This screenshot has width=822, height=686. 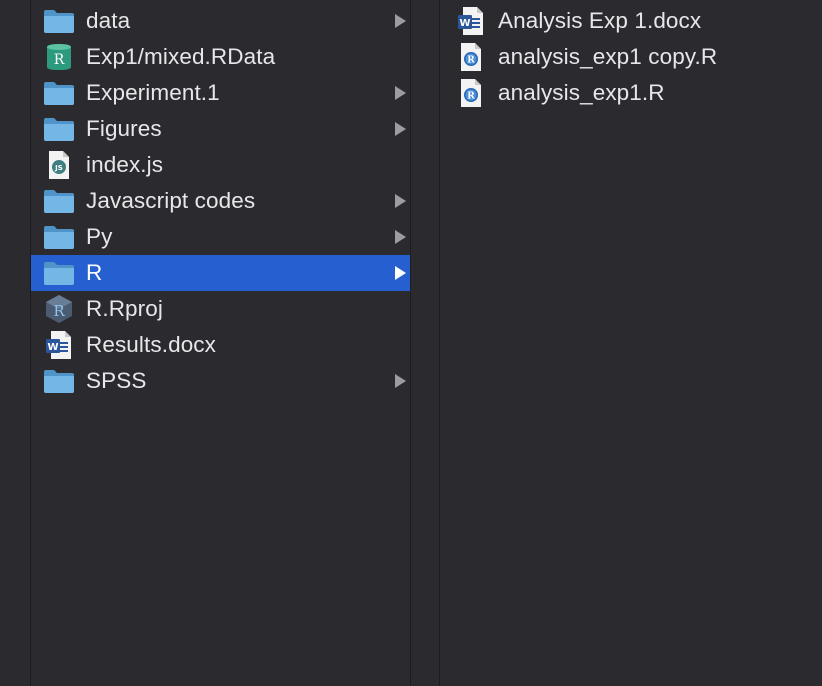 I want to click on rdata-file-icon: R, so click(x=59, y=57).